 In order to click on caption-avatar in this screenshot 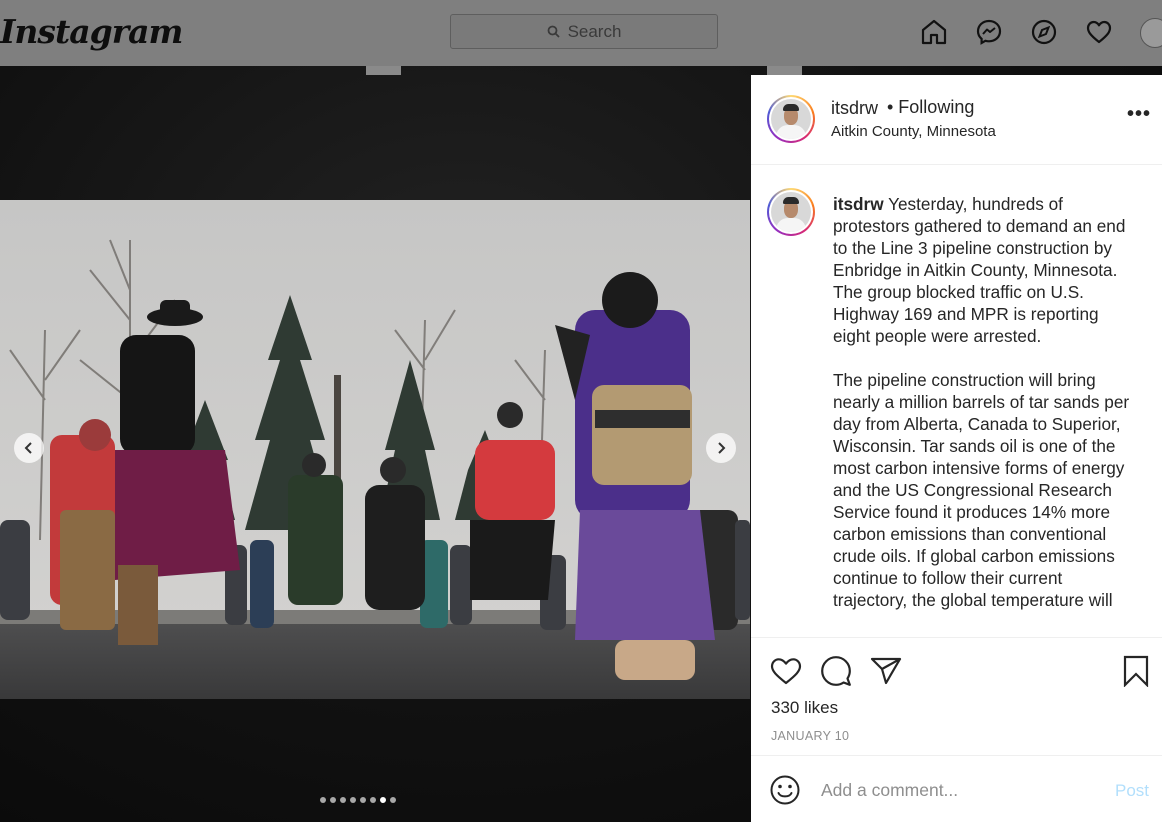, I will do `click(791, 212)`.